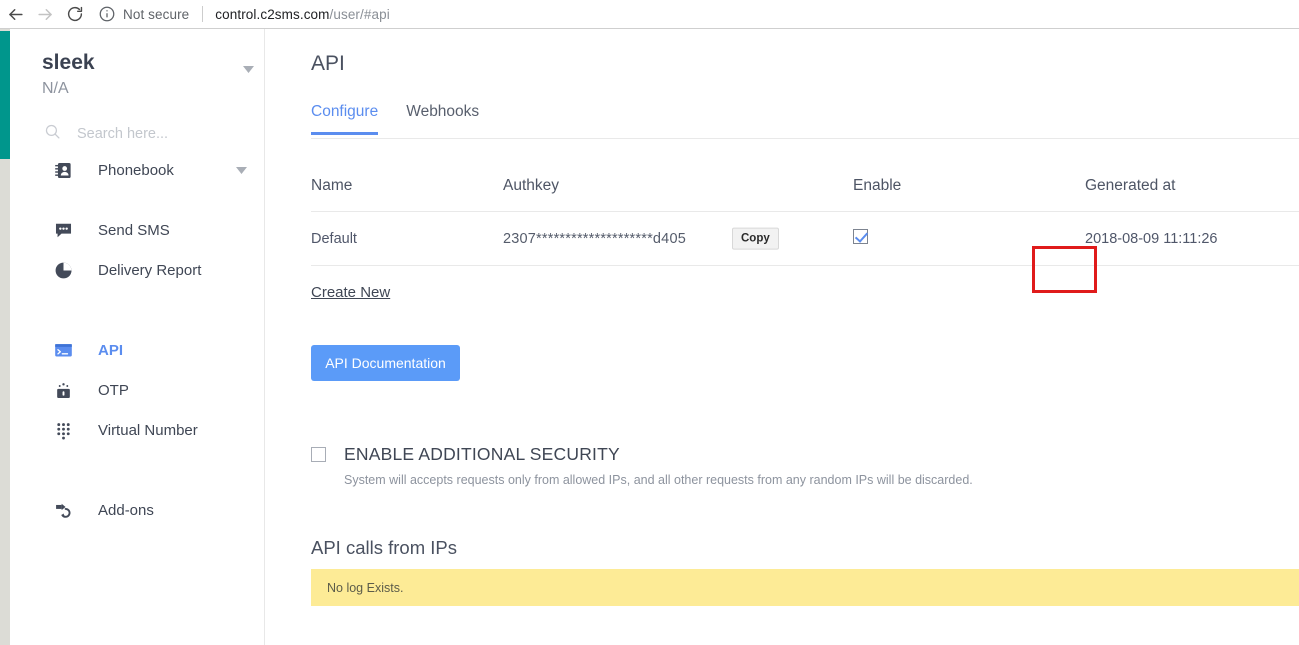  Describe the element at coordinates (805, 186) in the screenshot. I see `table-header-row: Name Authkey Enable Generated at` at that location.